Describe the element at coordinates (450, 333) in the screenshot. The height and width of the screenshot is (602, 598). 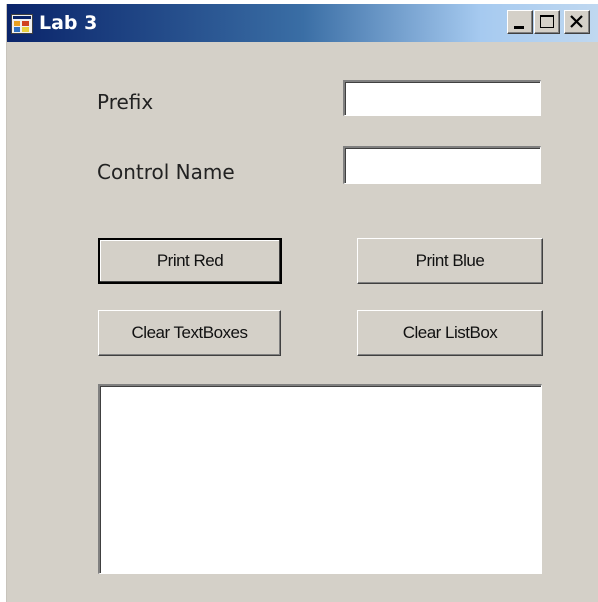
I see `clear-listbox-button: Clear ListBox` at that location.